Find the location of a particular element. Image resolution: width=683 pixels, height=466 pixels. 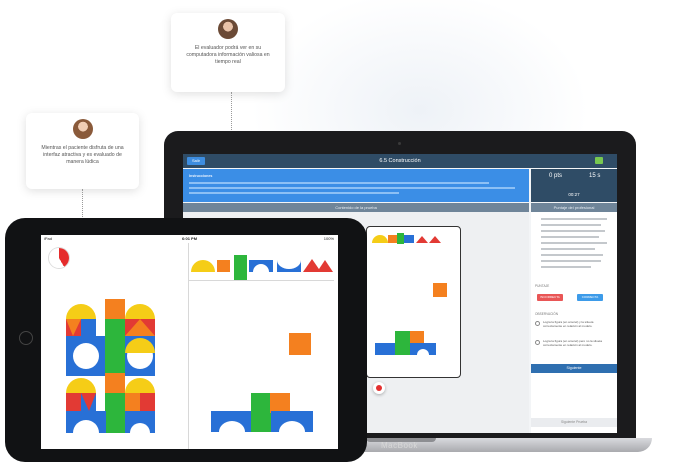

incorrect-button: INCORRECTA is located at coordinates (550, 297).